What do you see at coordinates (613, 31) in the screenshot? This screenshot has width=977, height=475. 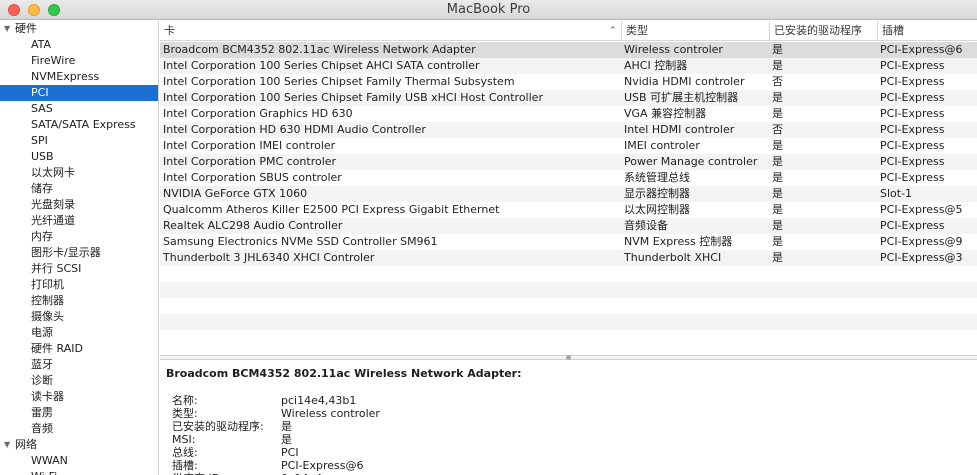 I see `sort-ascending-icon: ⌃` at bounding box center [613, 31].